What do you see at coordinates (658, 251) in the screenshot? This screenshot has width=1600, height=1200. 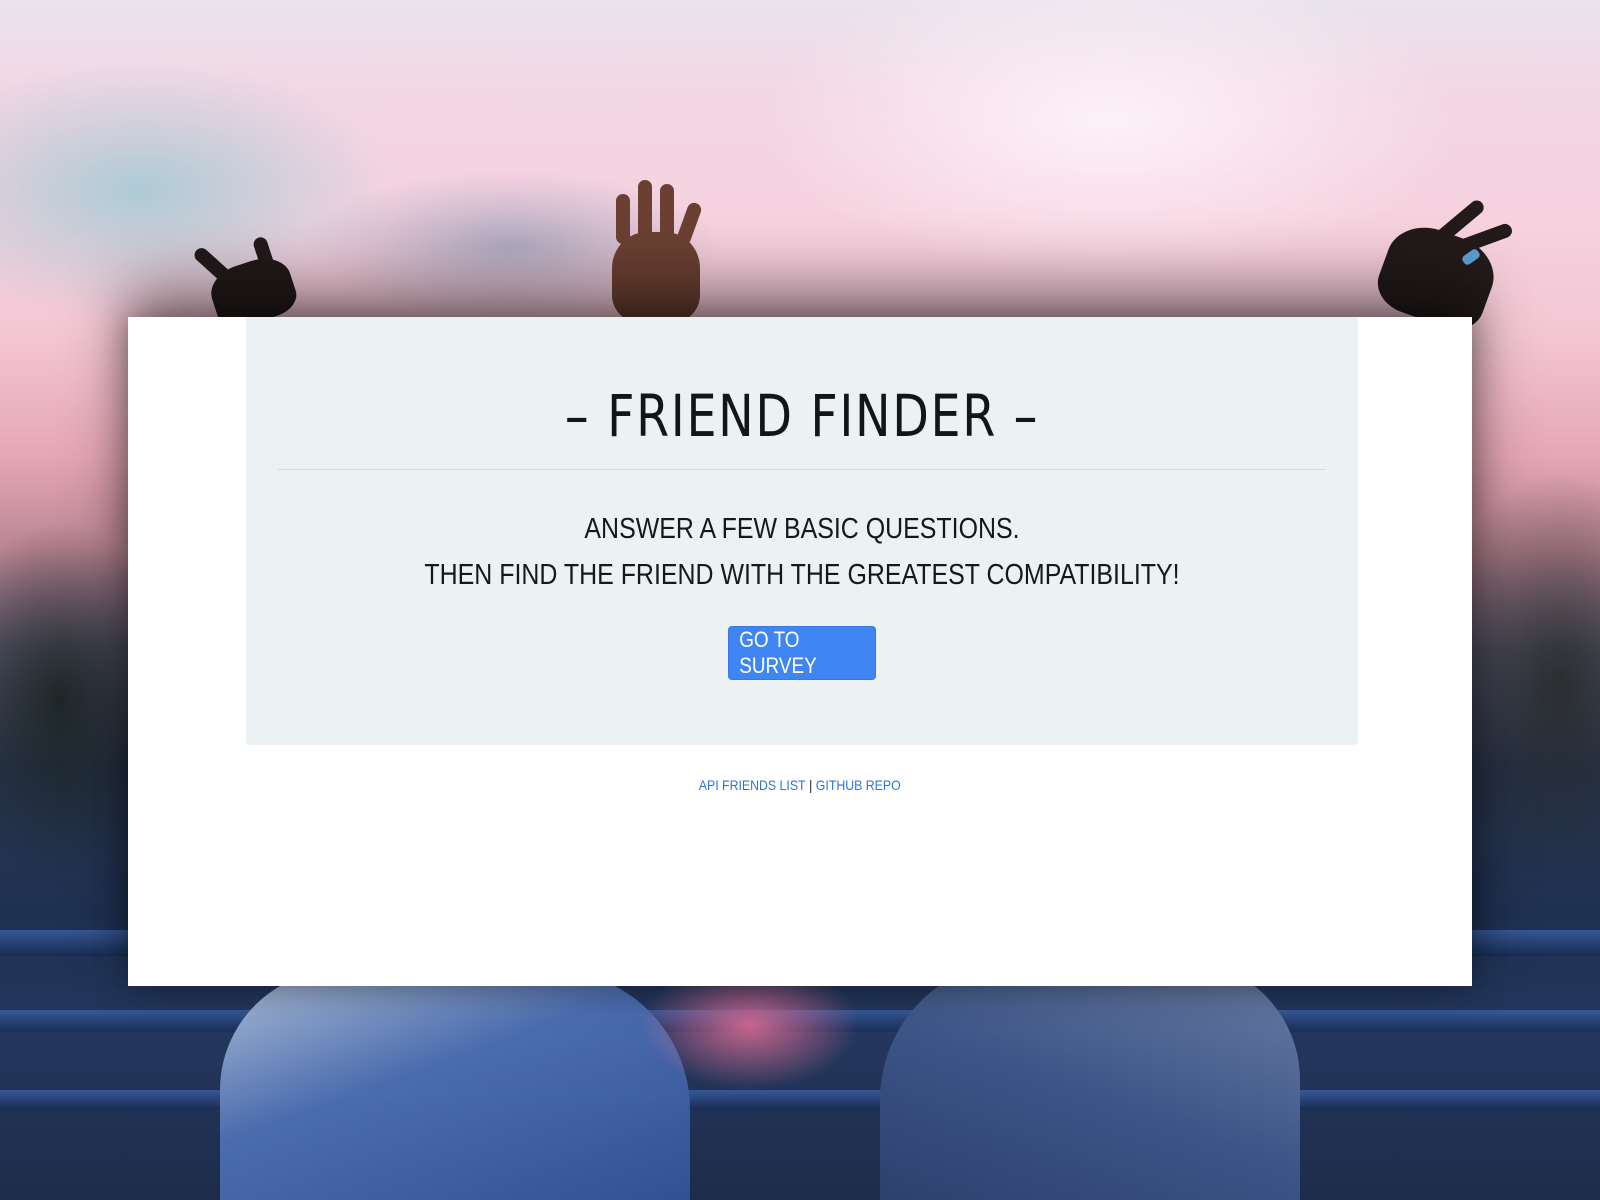 I see `raised-hand` at bounding box center [658, 251].